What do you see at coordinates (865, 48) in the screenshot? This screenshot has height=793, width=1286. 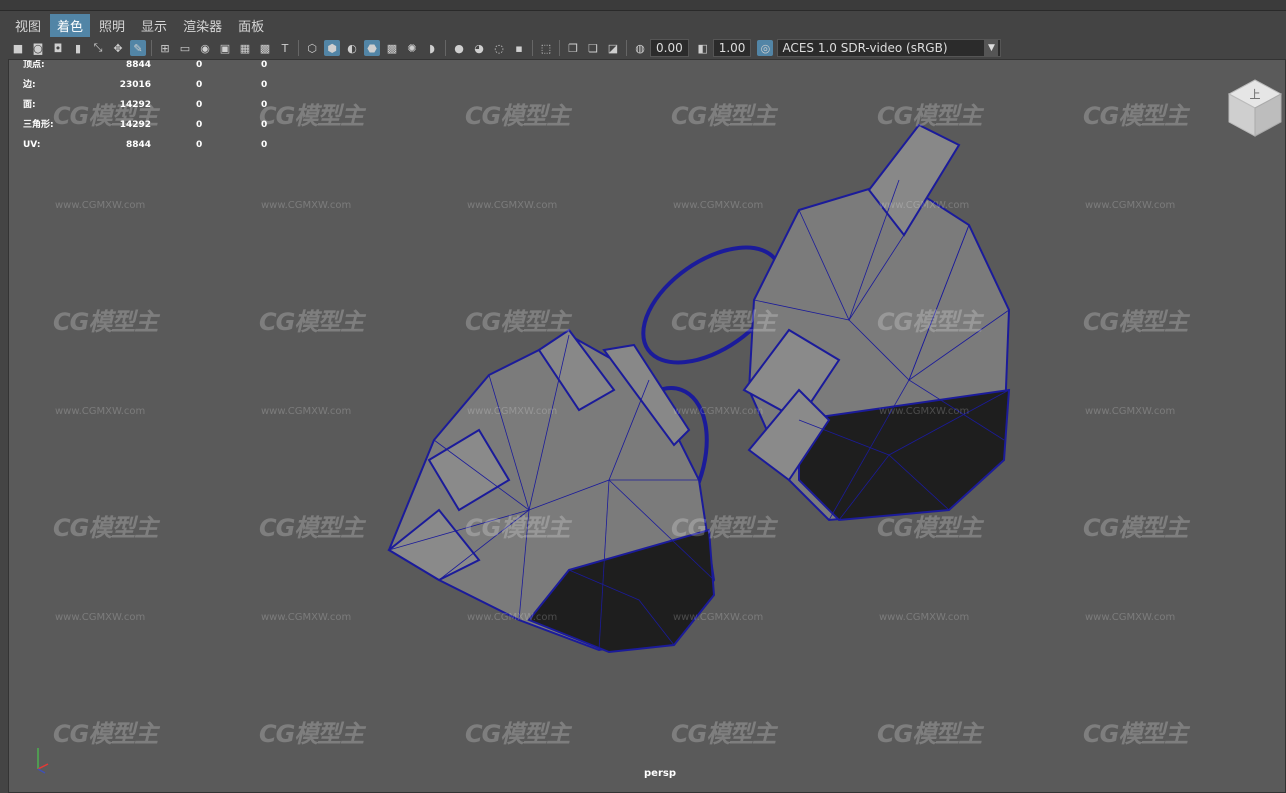 I see `view-transform-value: ACES 1.0 SDR-video (sRGB)` at bounding box center [865, 48].